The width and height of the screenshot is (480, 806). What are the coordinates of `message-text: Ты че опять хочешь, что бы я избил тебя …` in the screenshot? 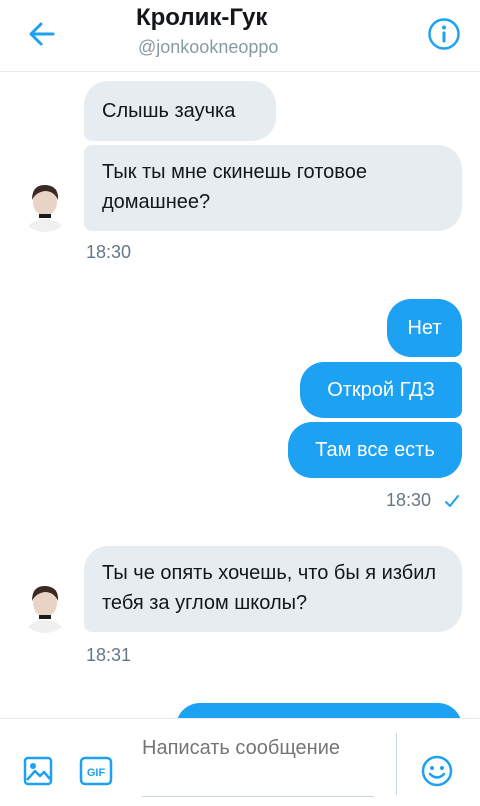 It's located at (269, 588).